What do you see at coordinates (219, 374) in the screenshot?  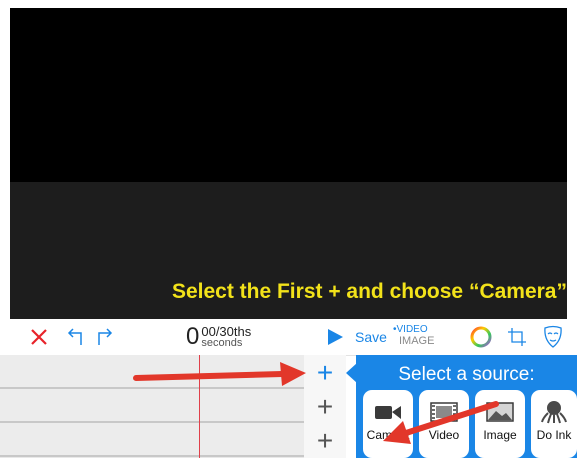 I see `arrow-to-add-button` at bounding box center [219, 374].